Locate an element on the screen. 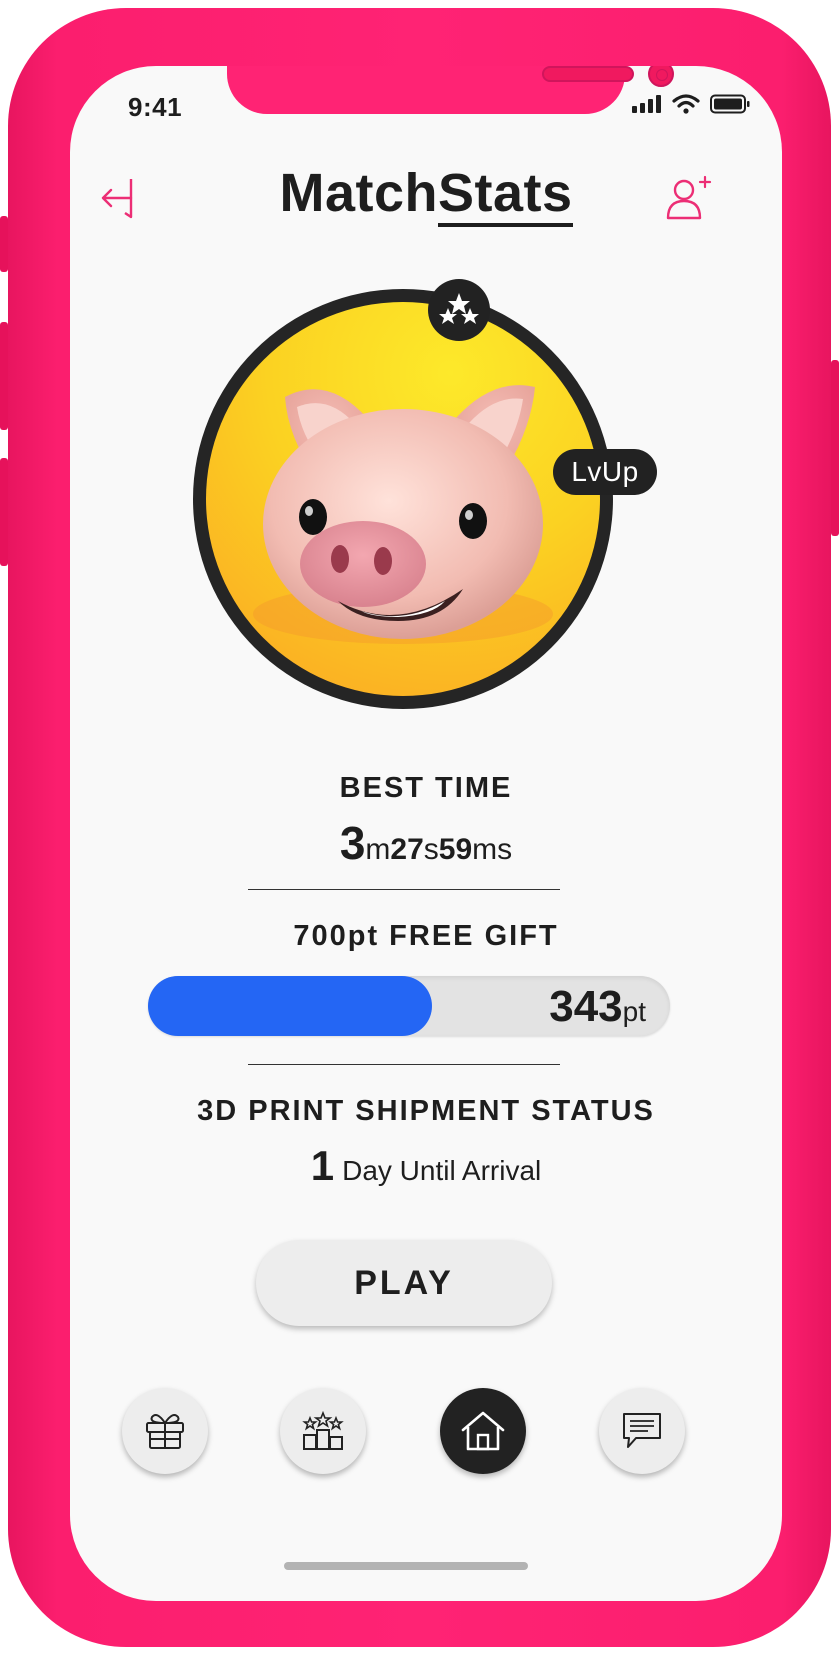  gift-progress-bar: 343pt is located at coordinates (409, 1006).